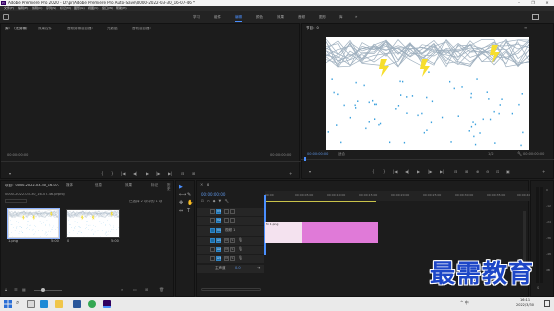 The width and height of the screenshot is (554, 311). What do you see at coordinates (212, 249) in the screenshot?
I see `source-patch-a2` at bounding box center [212, 249].